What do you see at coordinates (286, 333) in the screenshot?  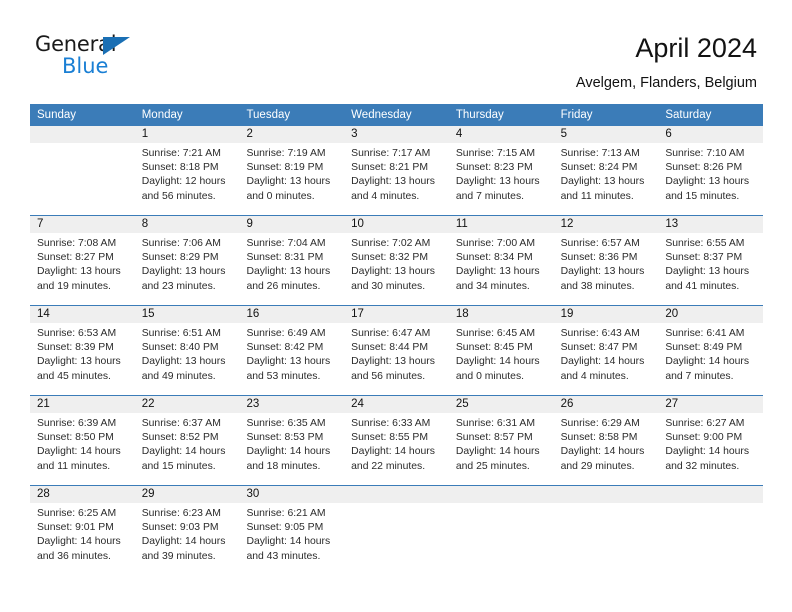 I see `day-detail-line: Sunrise: 6:49 AM` at bounding box center [286, 333].